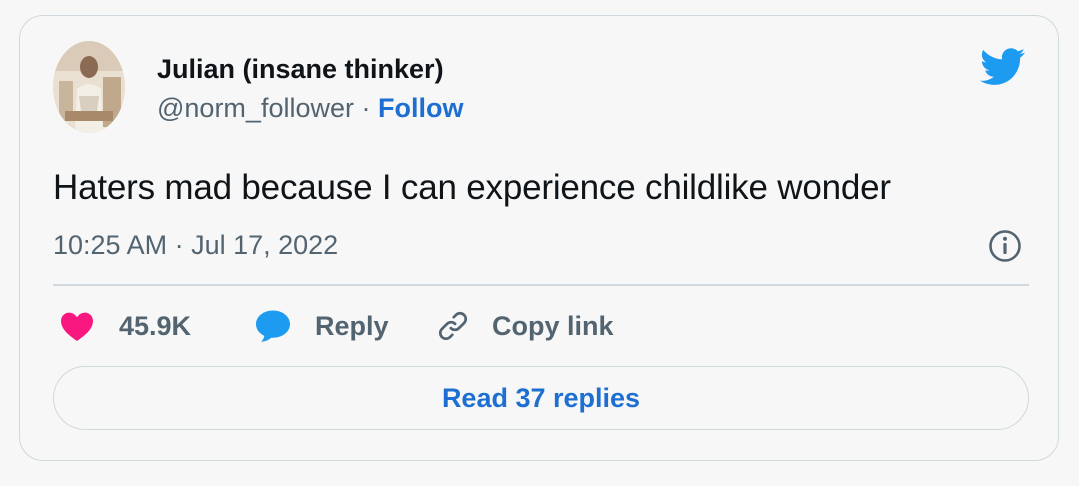  I want to click on reply-label: Reply, so click(352, 325).